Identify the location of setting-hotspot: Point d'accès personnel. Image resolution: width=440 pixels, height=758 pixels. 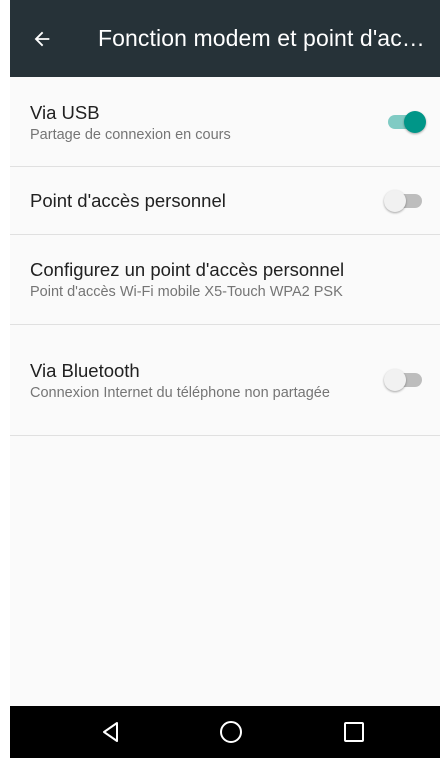
(225, 201).